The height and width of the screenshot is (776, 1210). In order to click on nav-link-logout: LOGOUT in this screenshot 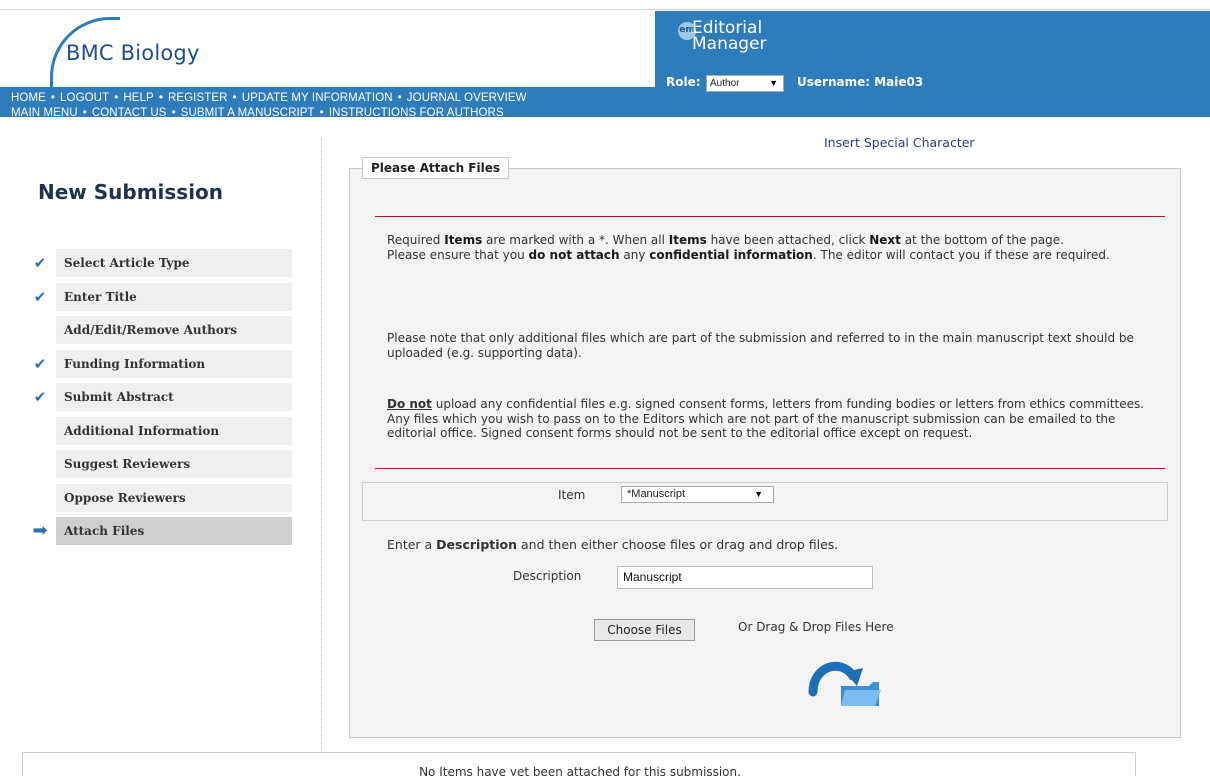, I will do `click(84, 98)`.